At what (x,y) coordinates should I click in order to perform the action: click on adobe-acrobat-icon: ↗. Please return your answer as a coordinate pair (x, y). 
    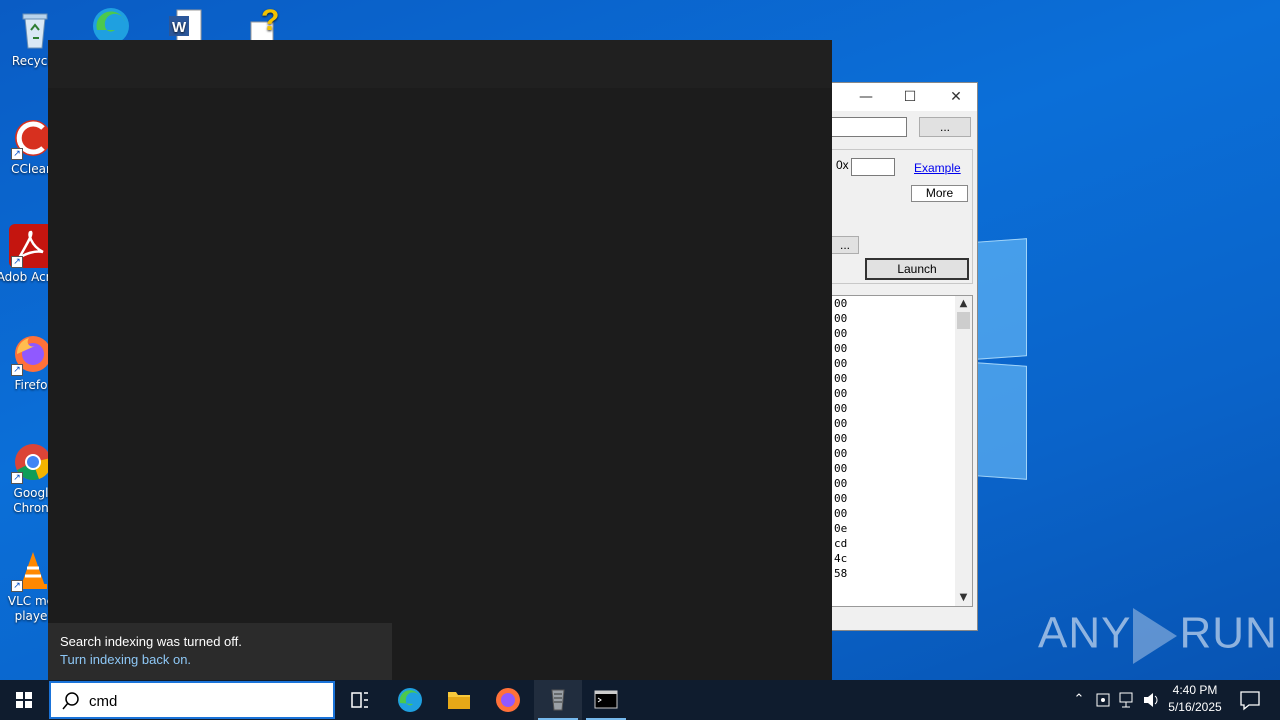
    Looking at the image, I should click on (31, 246).